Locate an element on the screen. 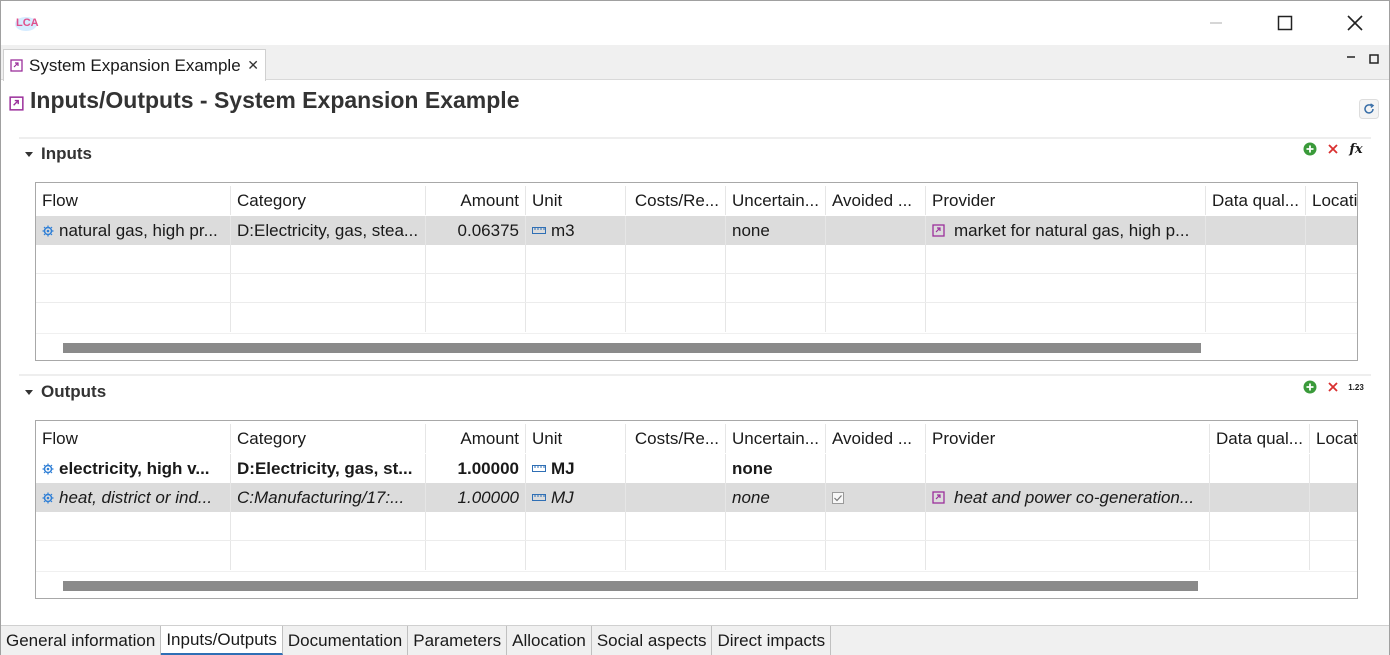 This screenshot has width=1390, height=655. number-format-button: 1.23 is located at coordinates (1356, 387).